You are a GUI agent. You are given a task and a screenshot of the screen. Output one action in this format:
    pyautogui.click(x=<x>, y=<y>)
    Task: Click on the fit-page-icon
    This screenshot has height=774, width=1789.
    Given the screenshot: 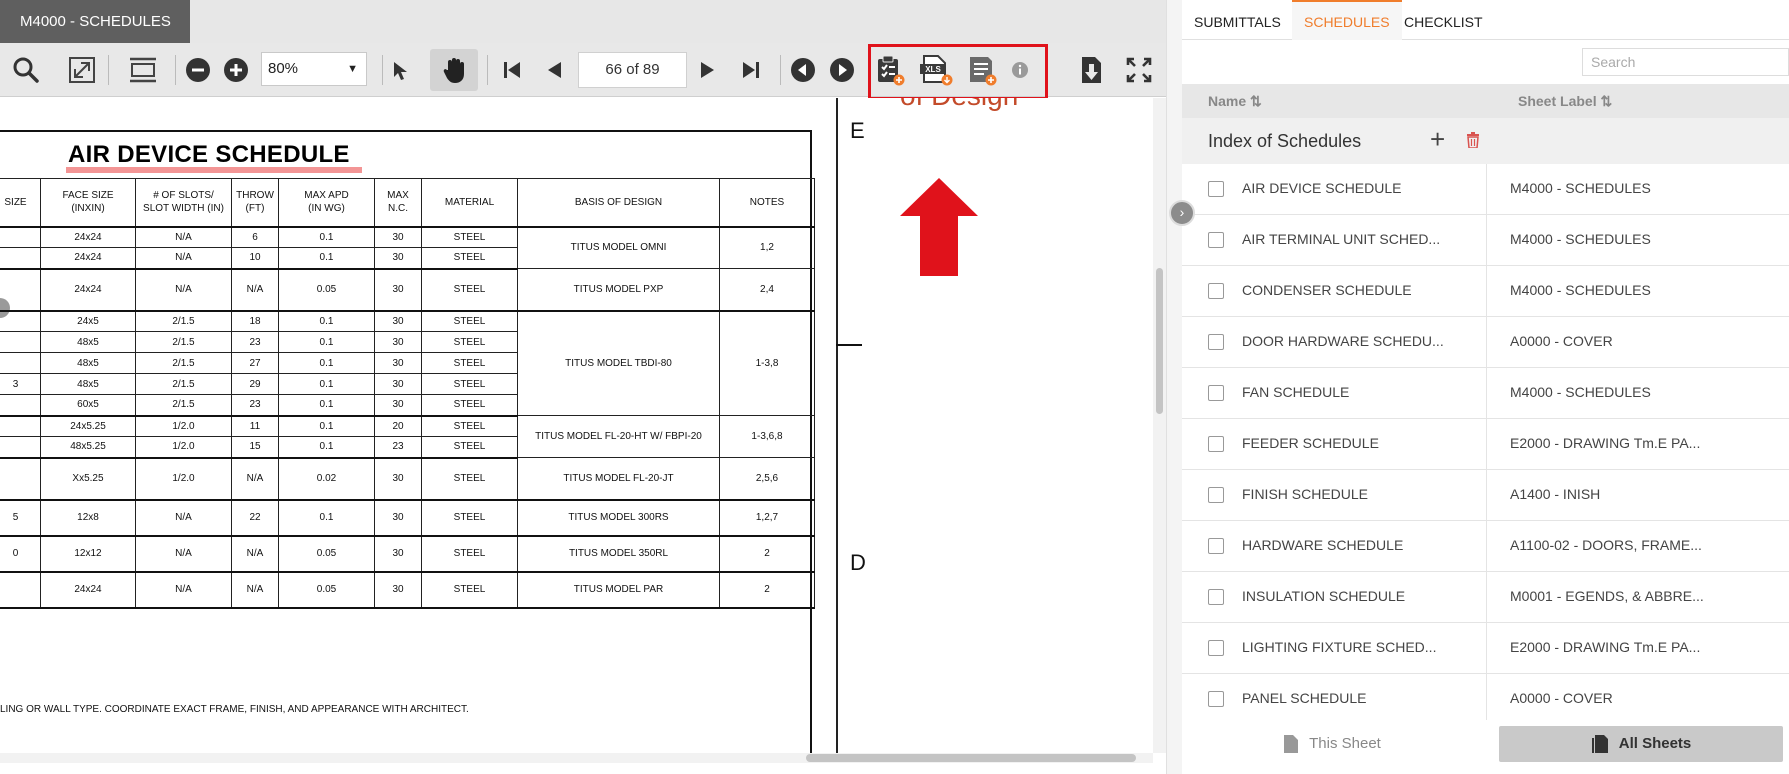 What is the action you would take?
    pyautogui.click(x=82, y=70)
    